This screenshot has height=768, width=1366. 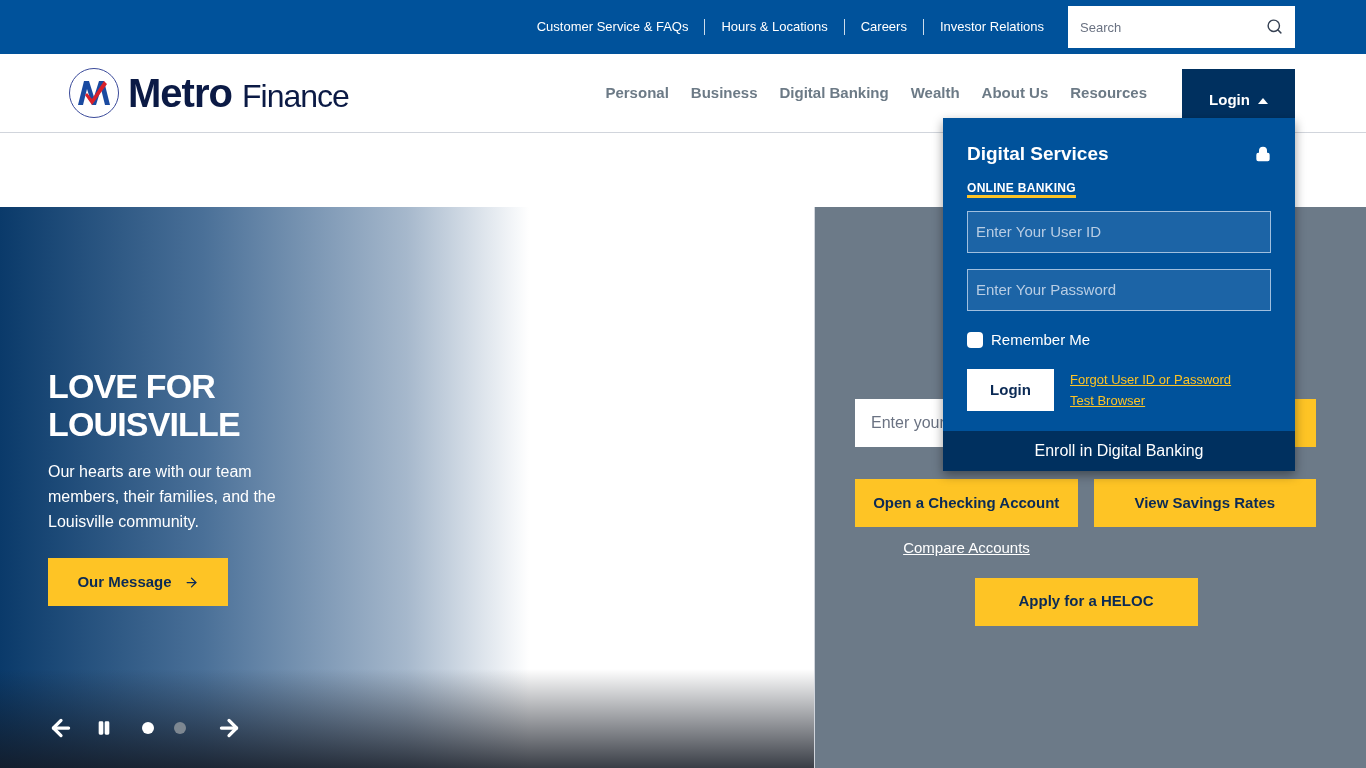 I want to click on lock-icon, so click(x=1263, y=154).